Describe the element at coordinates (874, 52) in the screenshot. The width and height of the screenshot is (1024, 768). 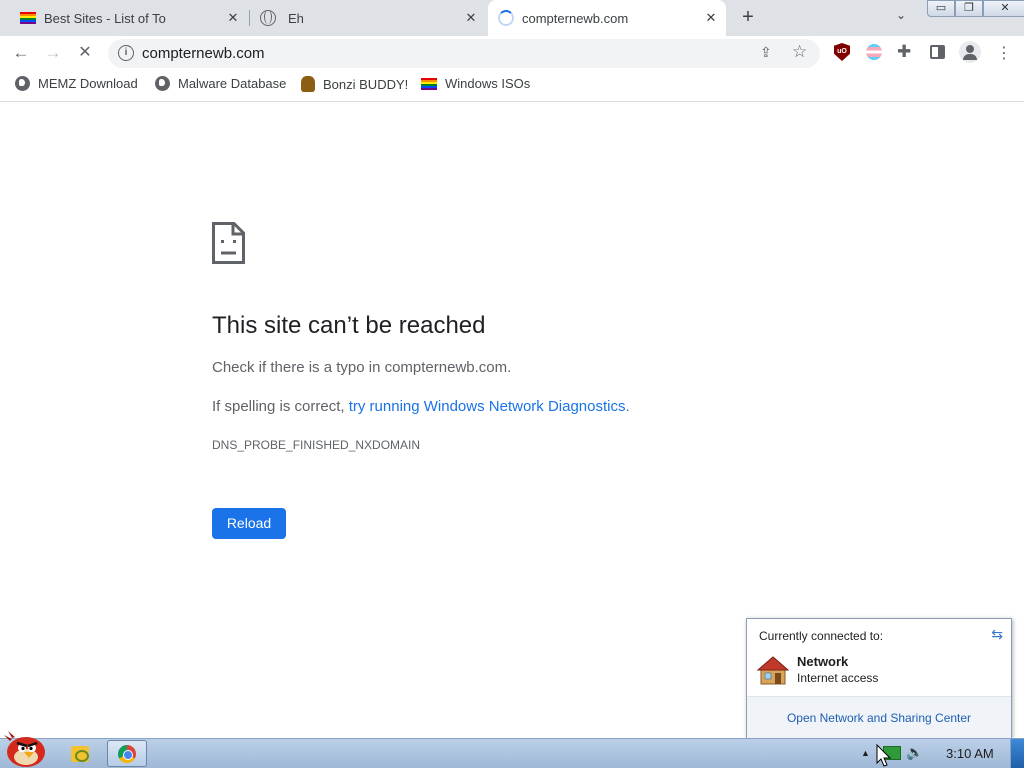
I see `trans-flag-extension-icon` at that location.